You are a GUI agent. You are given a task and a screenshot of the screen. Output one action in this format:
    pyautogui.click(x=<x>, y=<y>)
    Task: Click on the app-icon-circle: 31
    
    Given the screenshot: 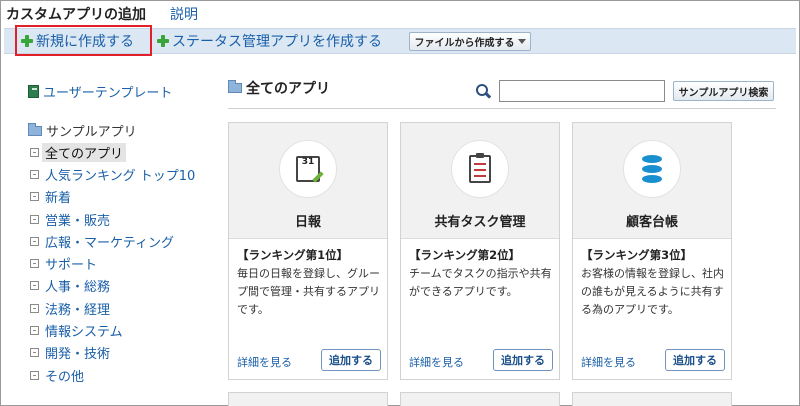 What is the action you would take?
    pyautogui.click(x=308, y=169)
    